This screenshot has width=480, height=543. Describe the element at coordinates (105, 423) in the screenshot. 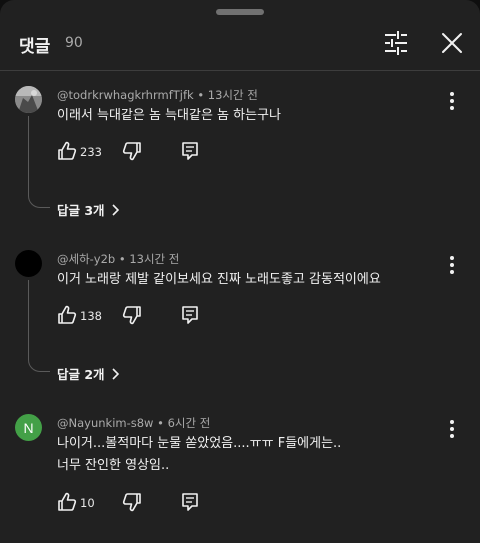

I see `comment-author: @Nayunkim-s8w` at that location.